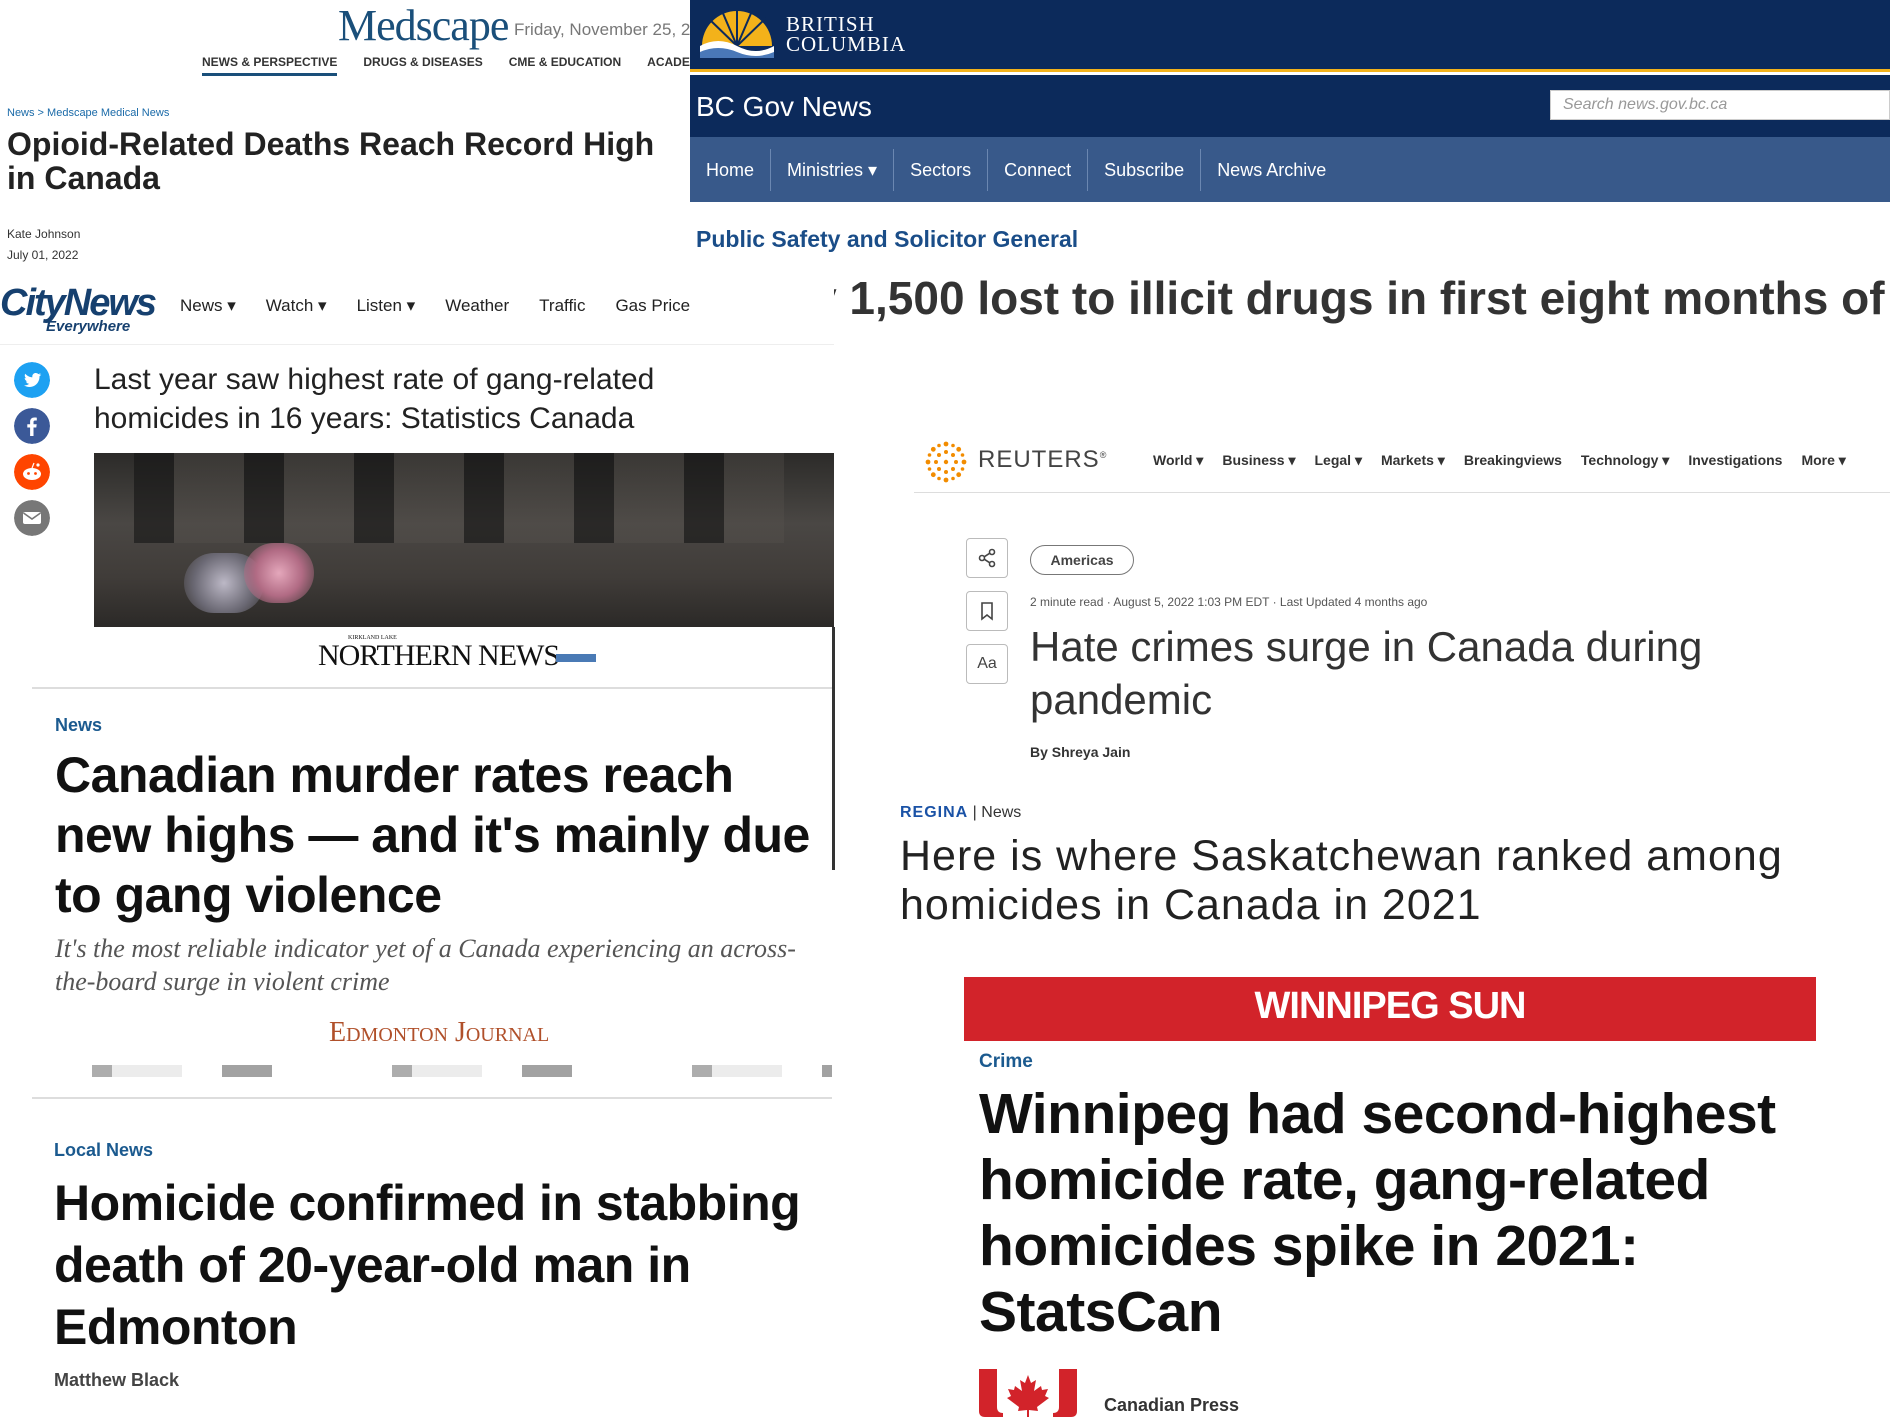  Describe the element at coordinates (208, 306) in the screenshot. I see `menu-news: News ▾` at that location.